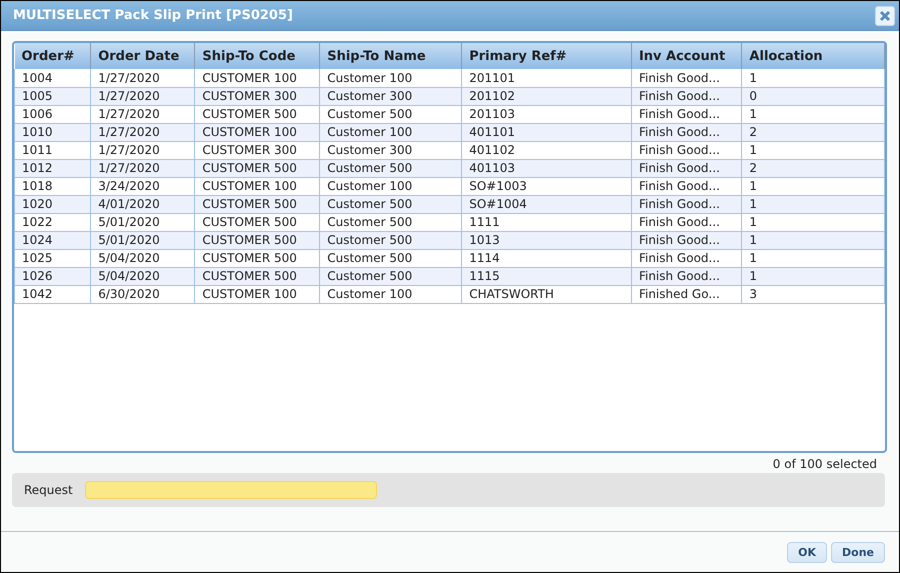 Image resolution: width=900 pixels, height=573 pixels. Describe the element at coordinates (813, 294) in the screenshot. I see `table-cell: 3` at that location.